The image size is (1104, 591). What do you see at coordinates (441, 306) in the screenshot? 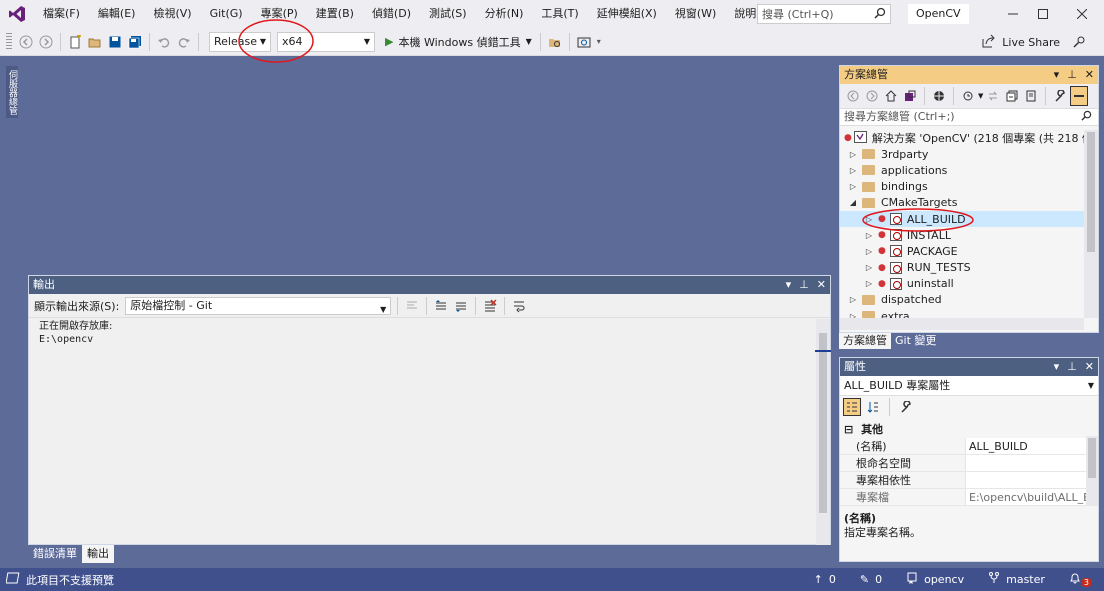
I see `previous-message-icon` at bounding box center [441, 306].